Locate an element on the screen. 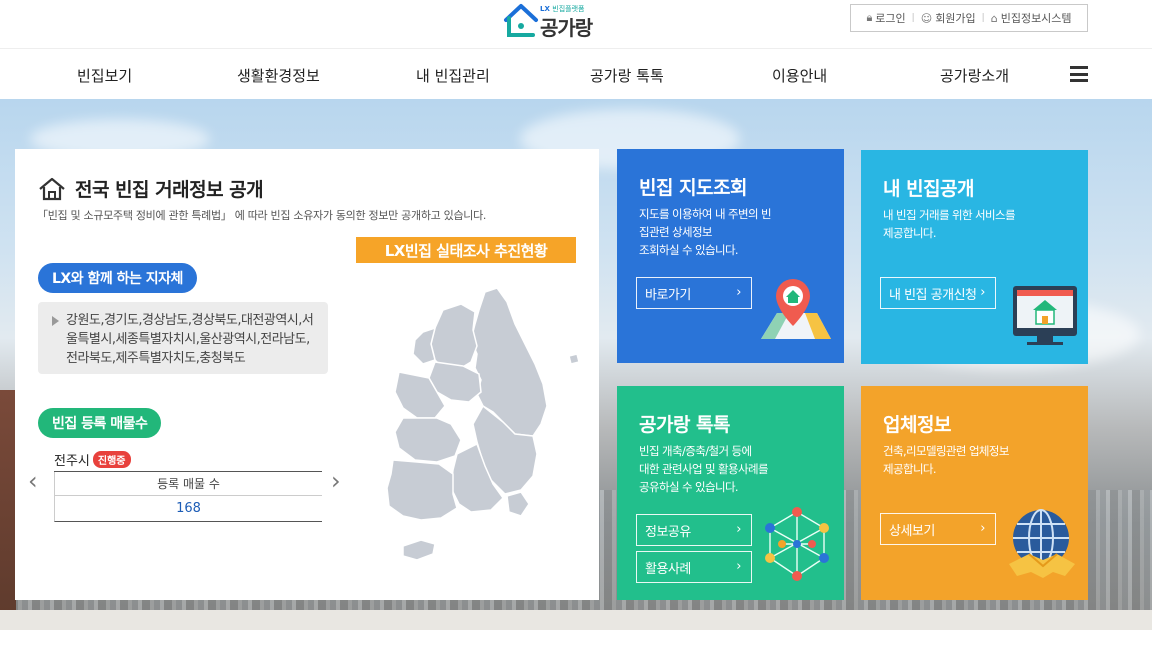 The width and height of the screenshot is (1152, 650). go-button-label: 바로가기 is located at coordinates (668, 295).